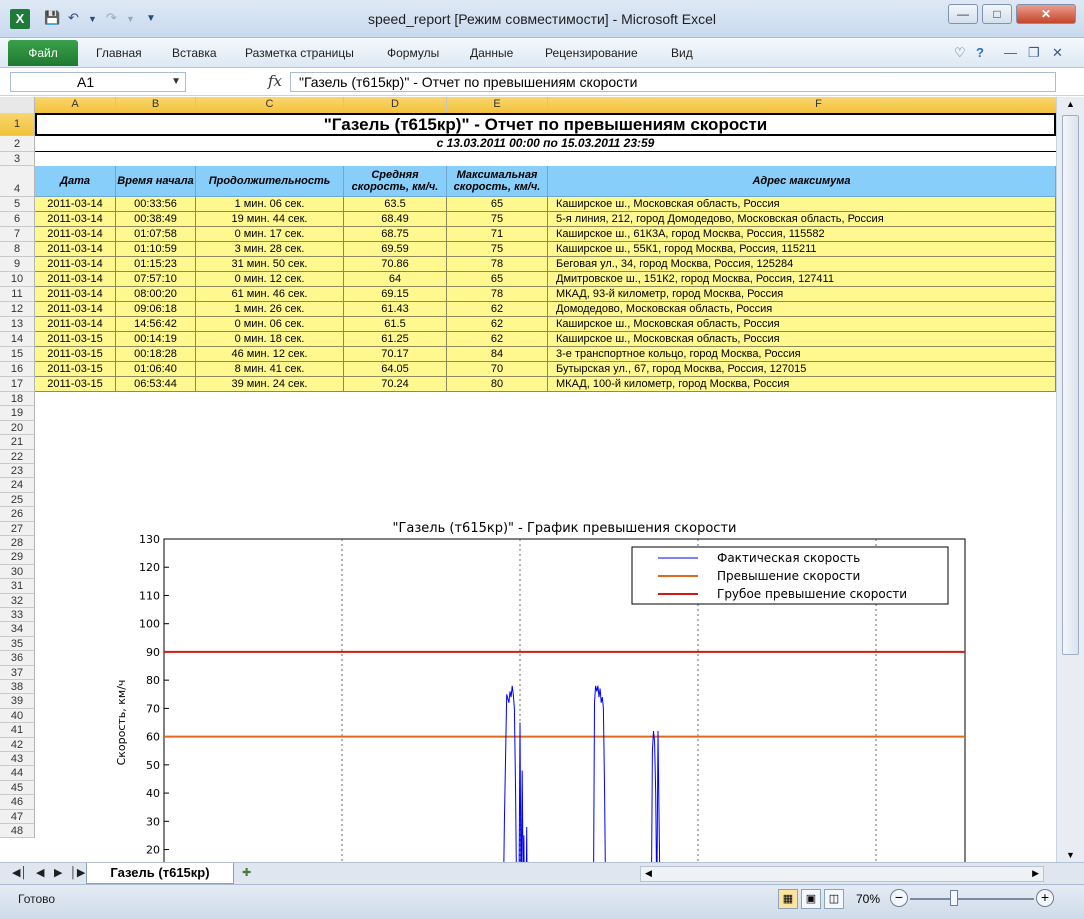  What do you see at coordinates (270, 384) in the screenshot?
I see `table-cell: 39 мин. 24 сек.` at bounding box center [270, 384].